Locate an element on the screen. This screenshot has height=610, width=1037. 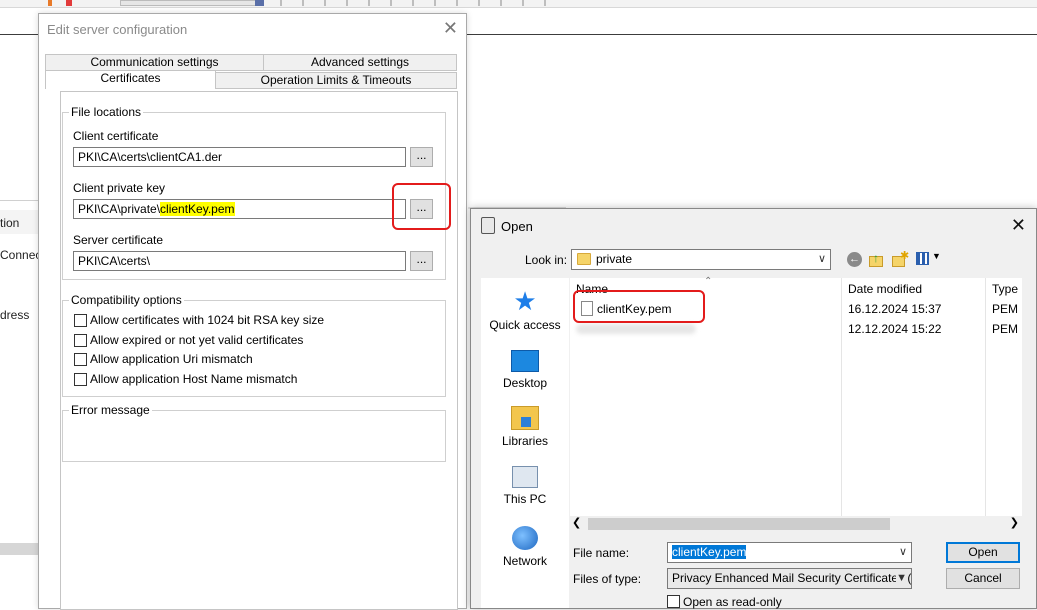
server-certificate-field: PKI\CA\certs\ is located at coordinates (239, 261).